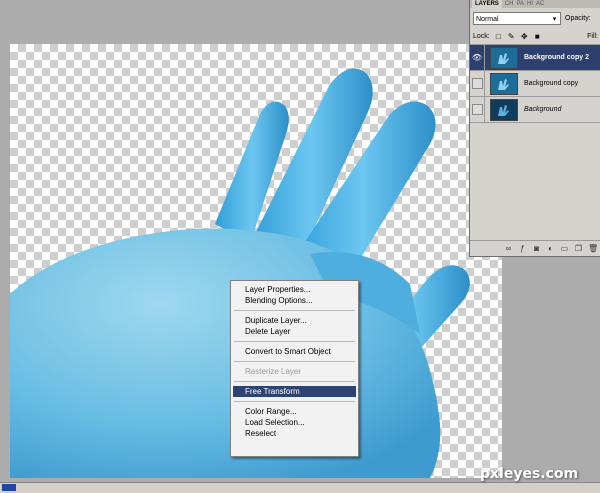 This screenshot has height=493, width=600. What do you see at coordinates (294, 391) in the screenshot?
I see `menu-item-free-transform: Free Transform` at bounding box center [294, 391].